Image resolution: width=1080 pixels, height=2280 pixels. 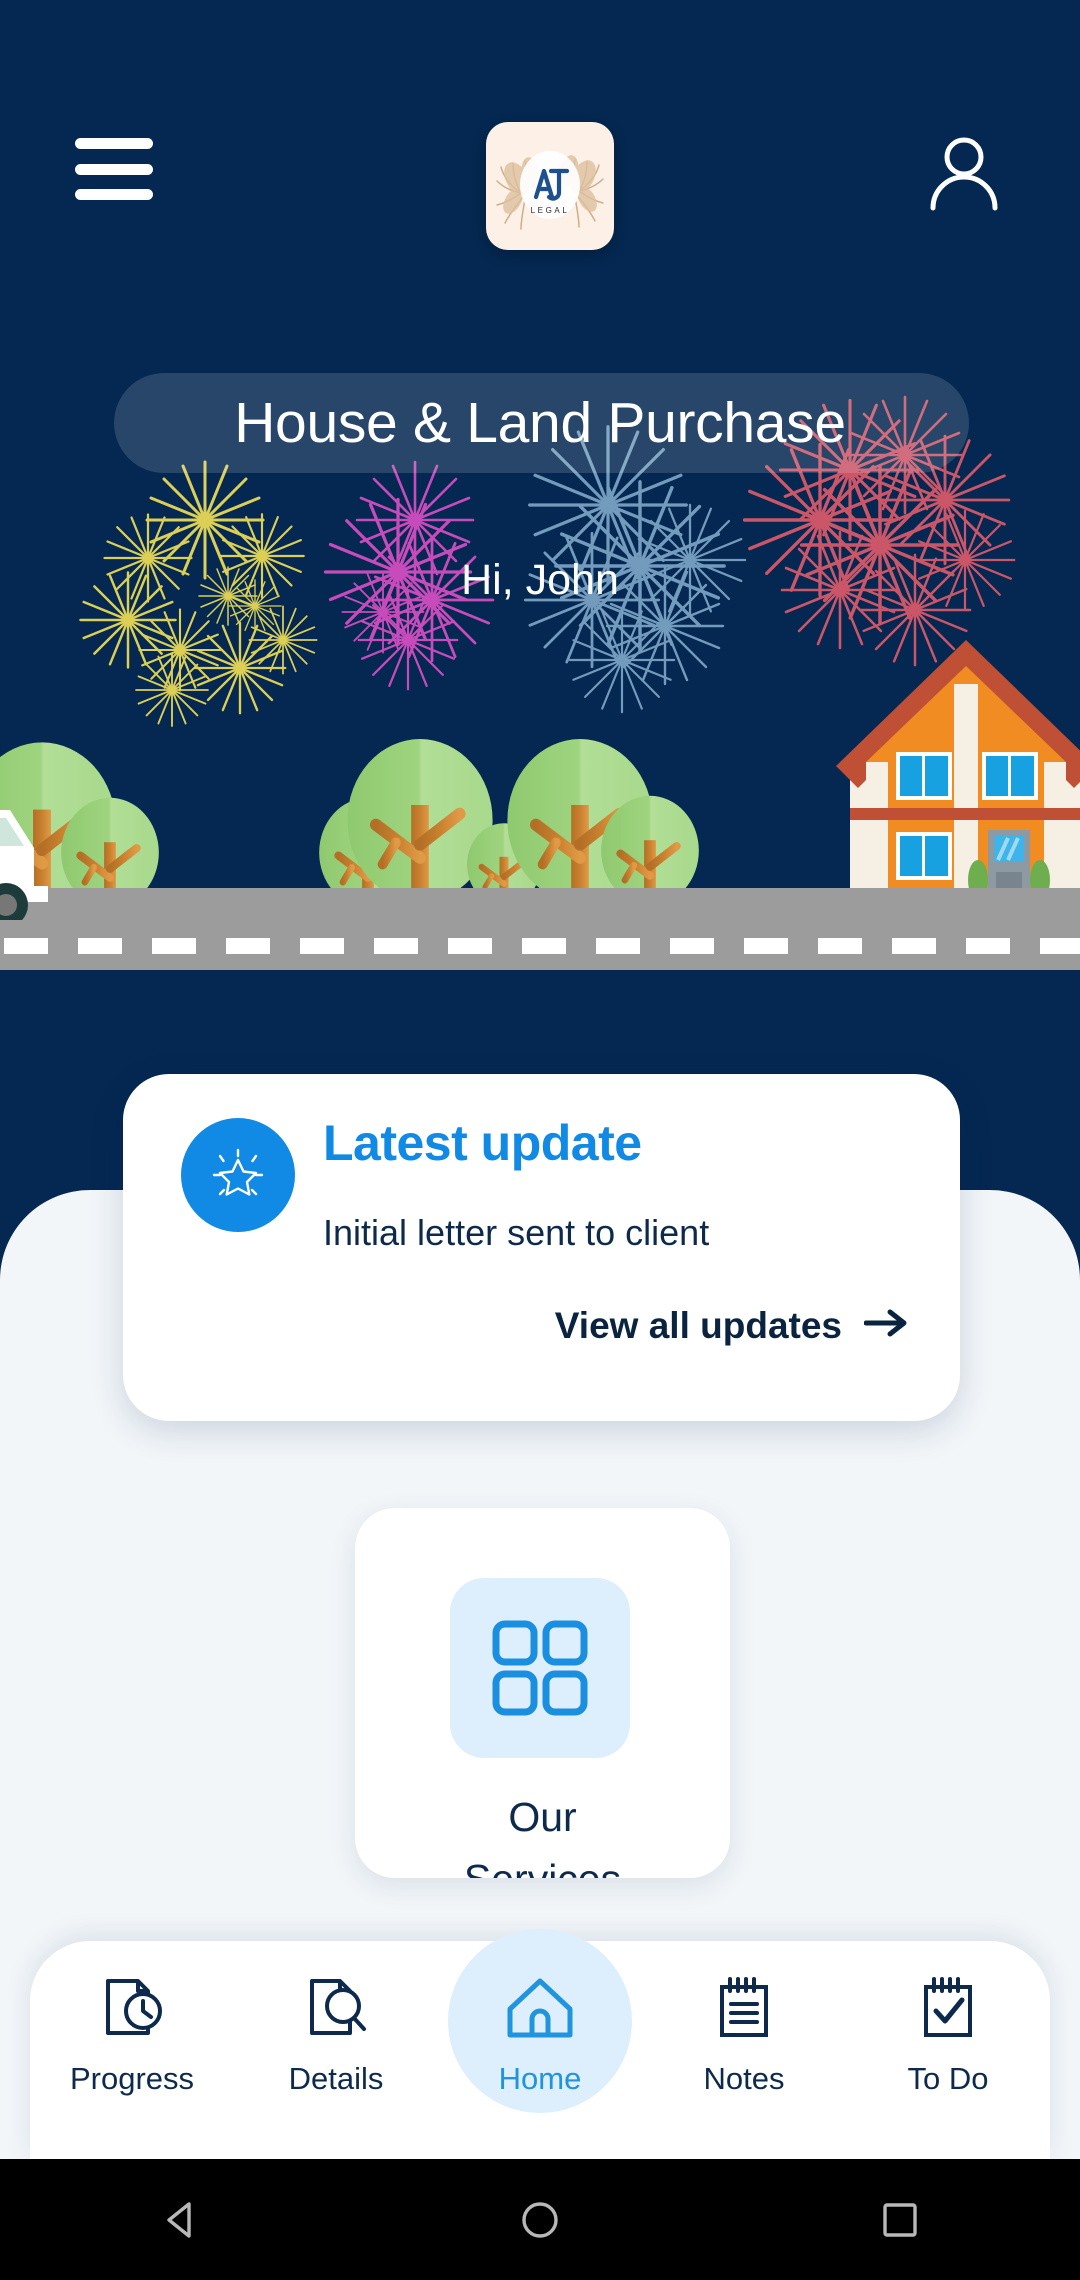 I want to click on grid-four-squares-icon, so click(x=540, y=1668).